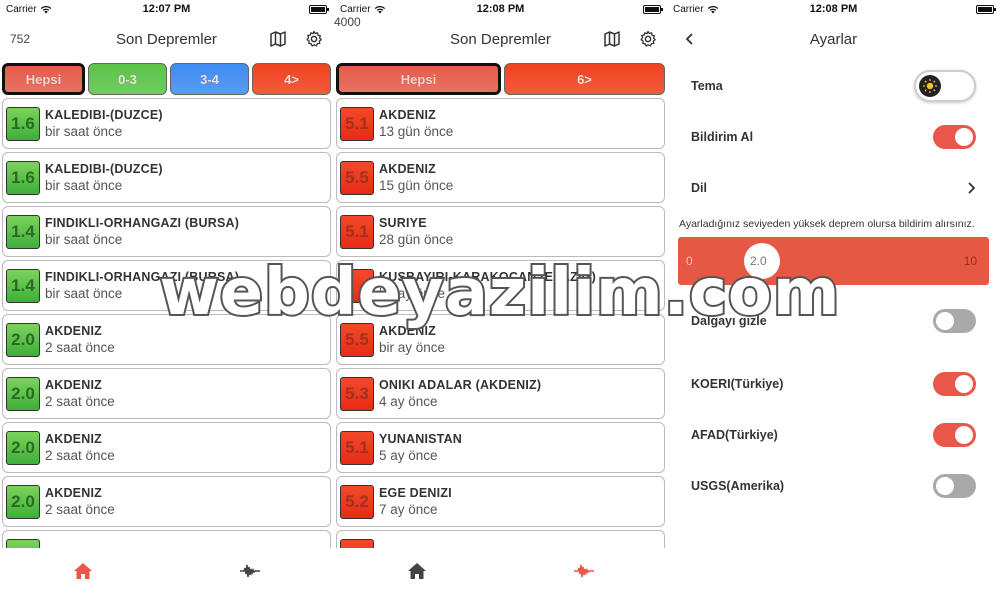 The height and width of the screenshot is (593, 1000). I want to click on notification-toggle, so click(954, 136).